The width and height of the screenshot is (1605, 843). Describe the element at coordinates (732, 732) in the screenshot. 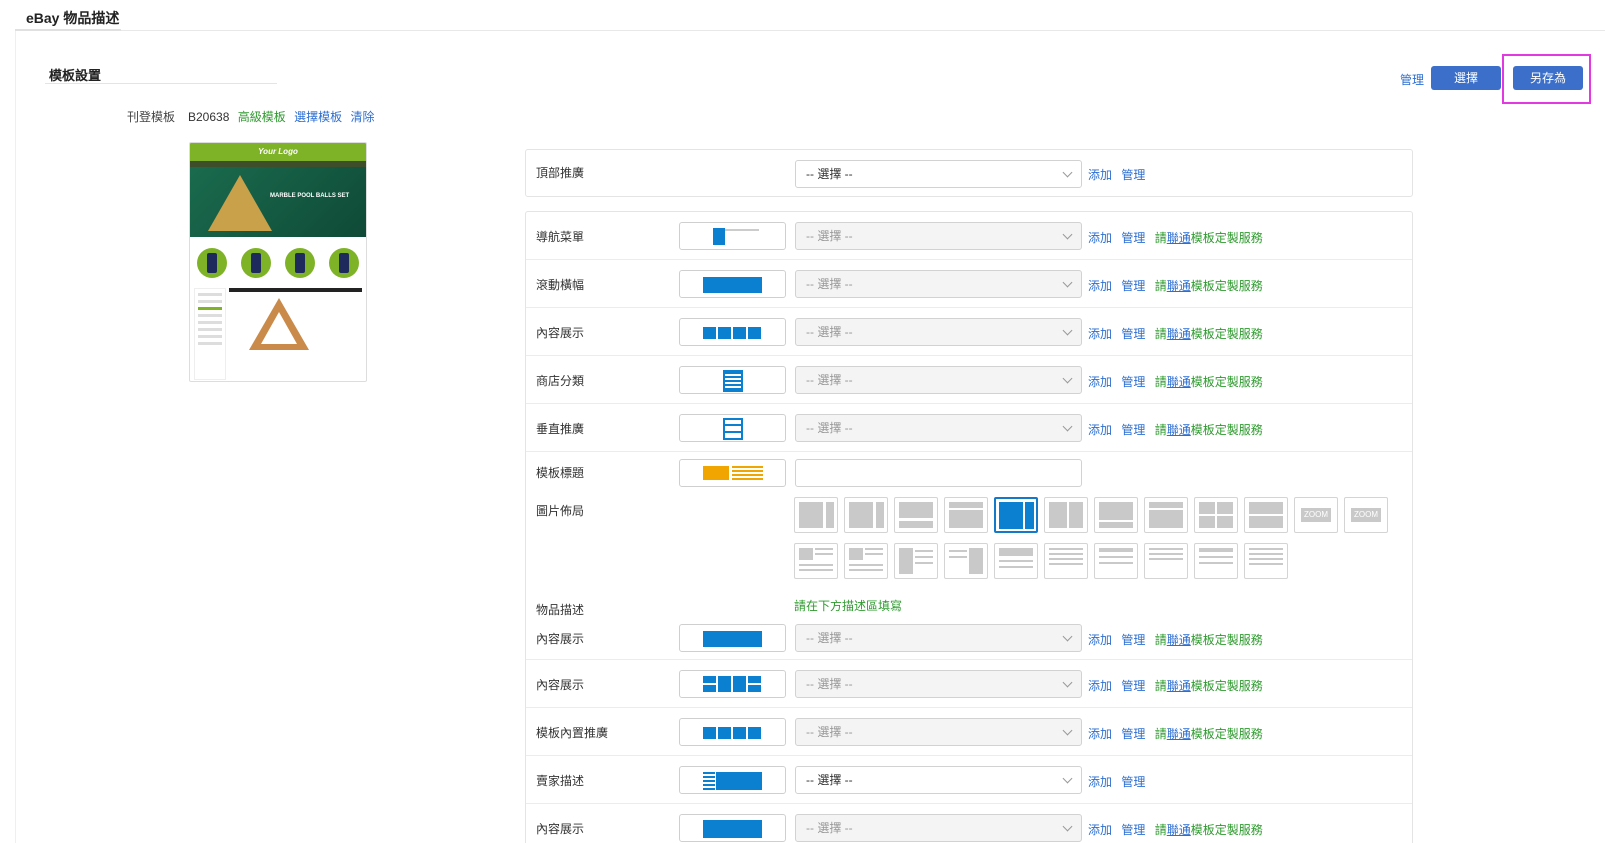

I see `builtin-promo-thumbnail` at that location.